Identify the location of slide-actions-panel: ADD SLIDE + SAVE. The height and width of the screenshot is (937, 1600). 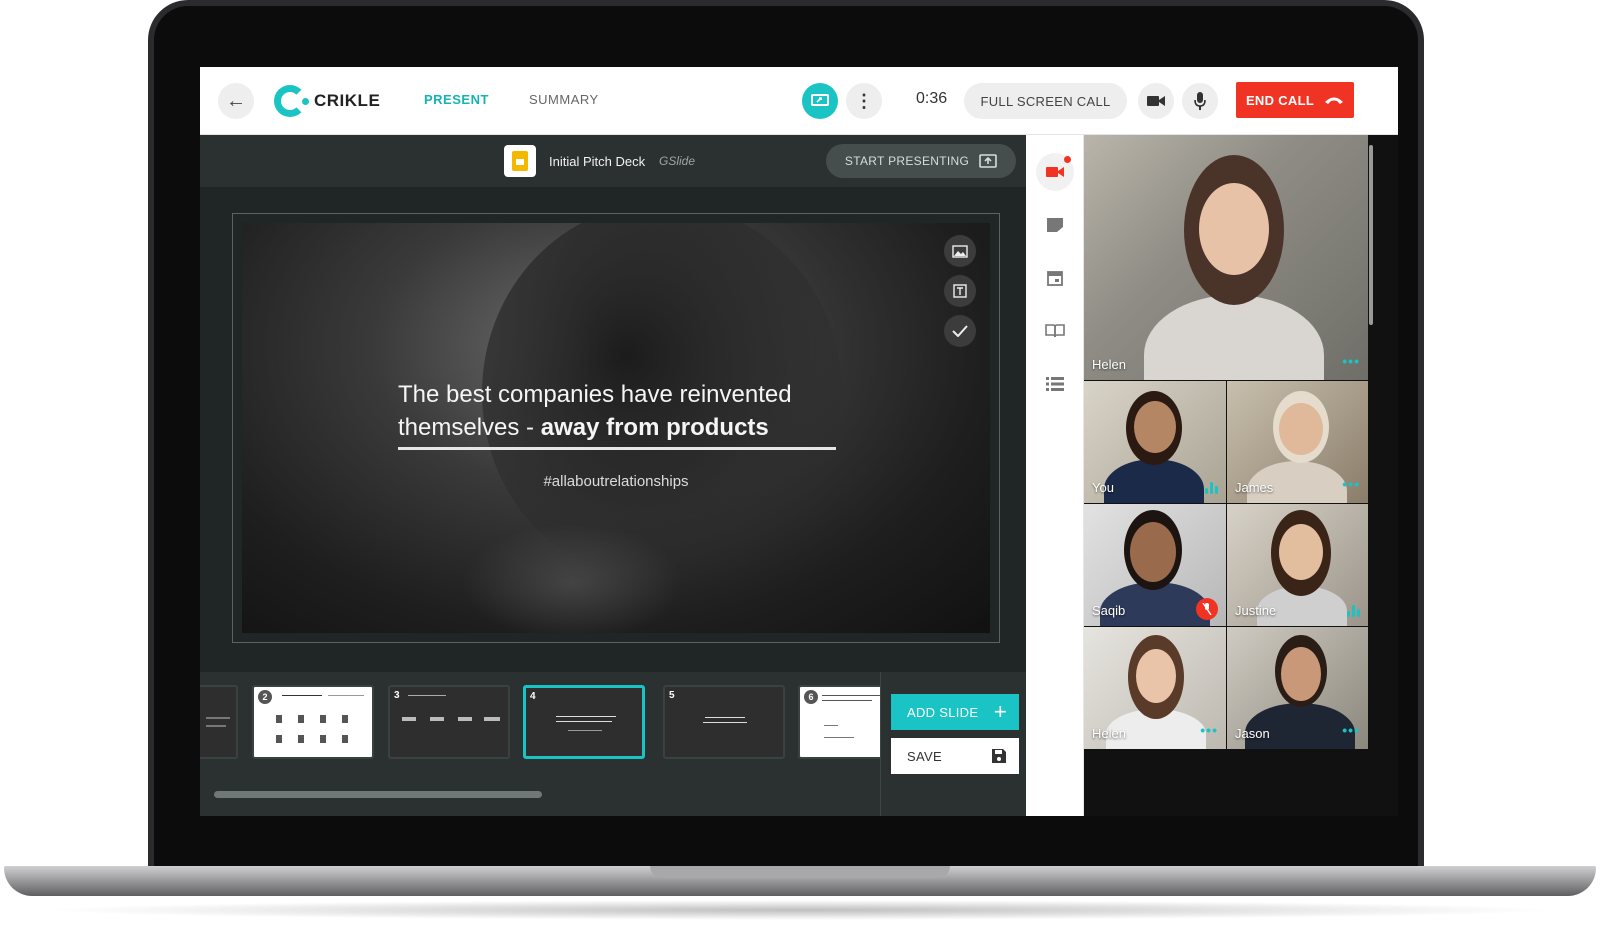
(953, 744).